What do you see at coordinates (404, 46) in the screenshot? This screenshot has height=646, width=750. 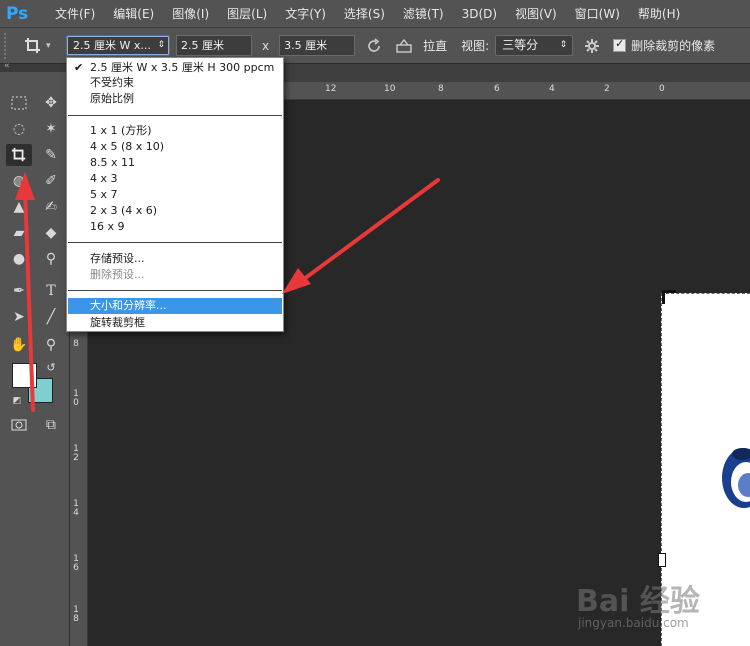 I see `straighten-icon` at bounding box center [404, 46].